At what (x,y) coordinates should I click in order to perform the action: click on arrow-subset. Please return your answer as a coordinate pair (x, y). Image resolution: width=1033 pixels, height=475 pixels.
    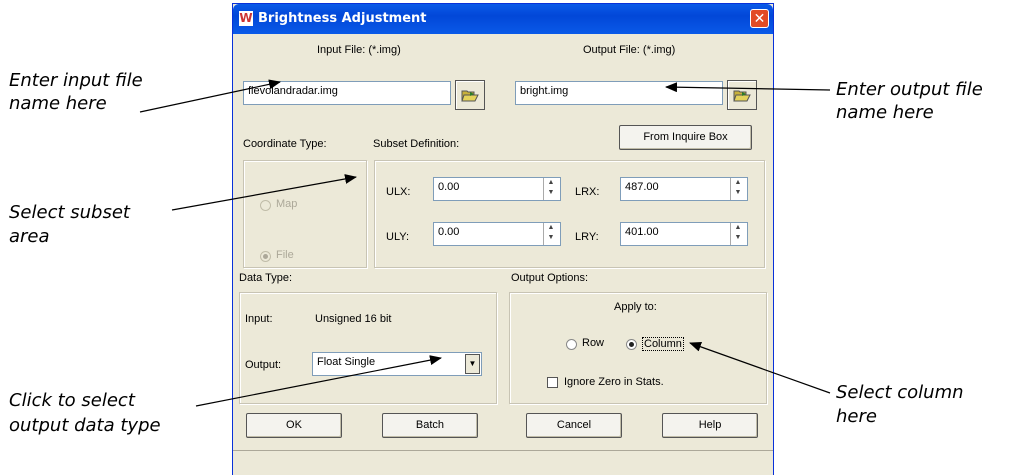
    Looking at the image, I should click on (264, 192).